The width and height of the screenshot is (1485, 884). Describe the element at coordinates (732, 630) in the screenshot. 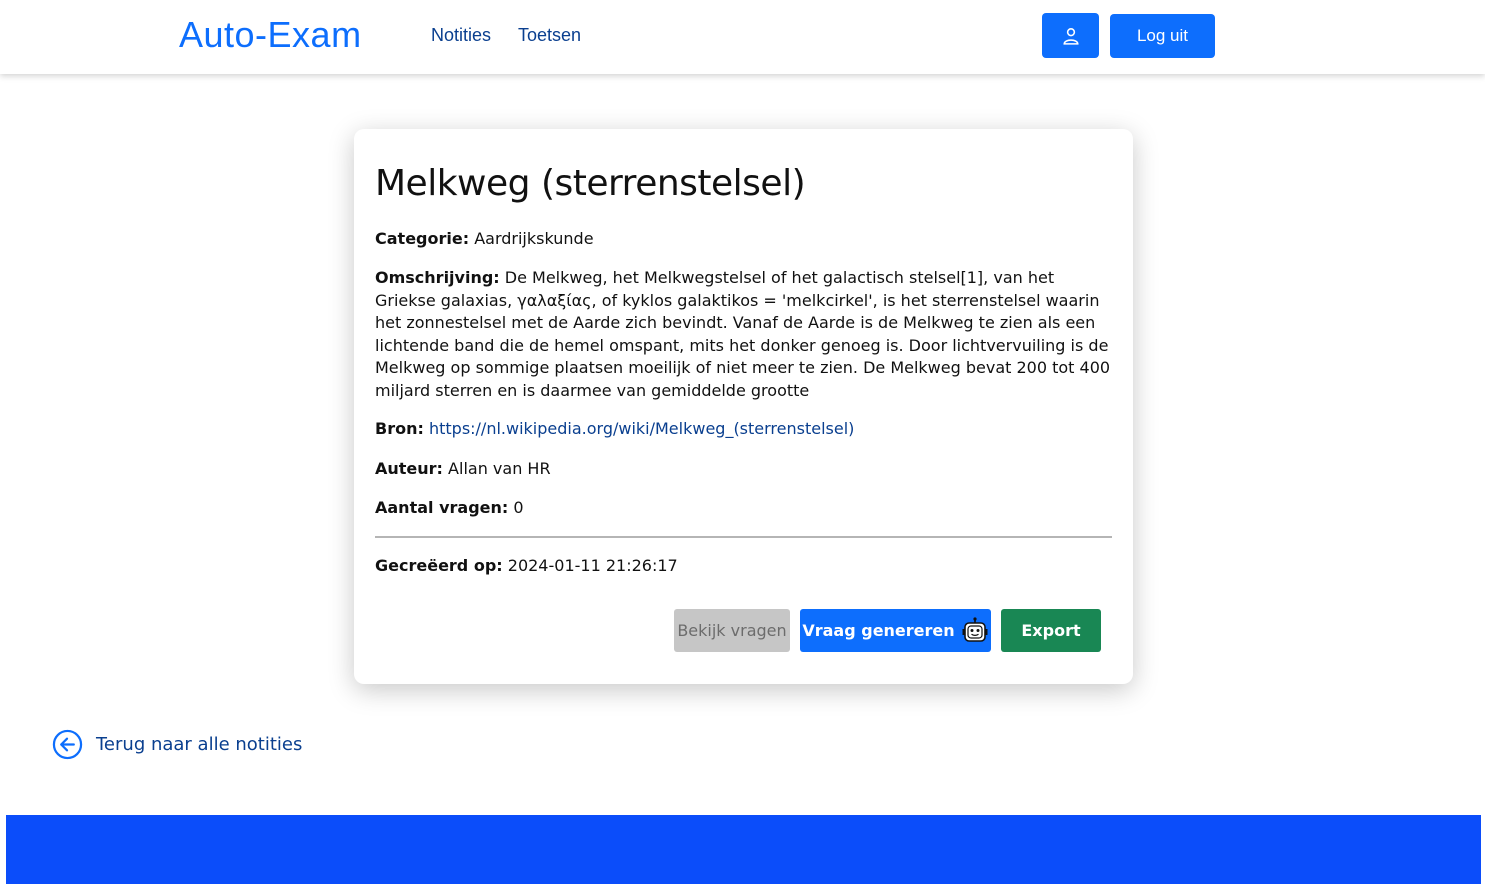

I see `view-questions-button: Bekijk vragen` at that location.